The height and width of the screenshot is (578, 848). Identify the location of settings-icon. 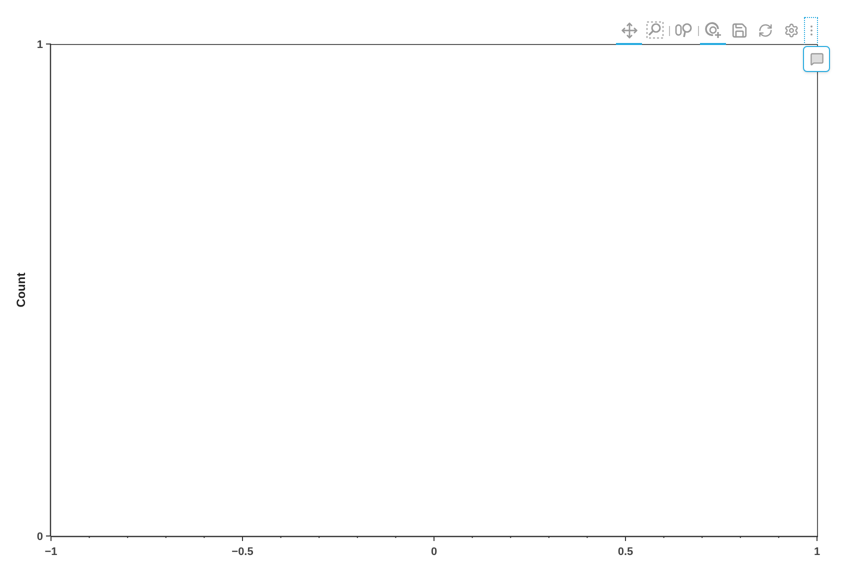
(791, 30).